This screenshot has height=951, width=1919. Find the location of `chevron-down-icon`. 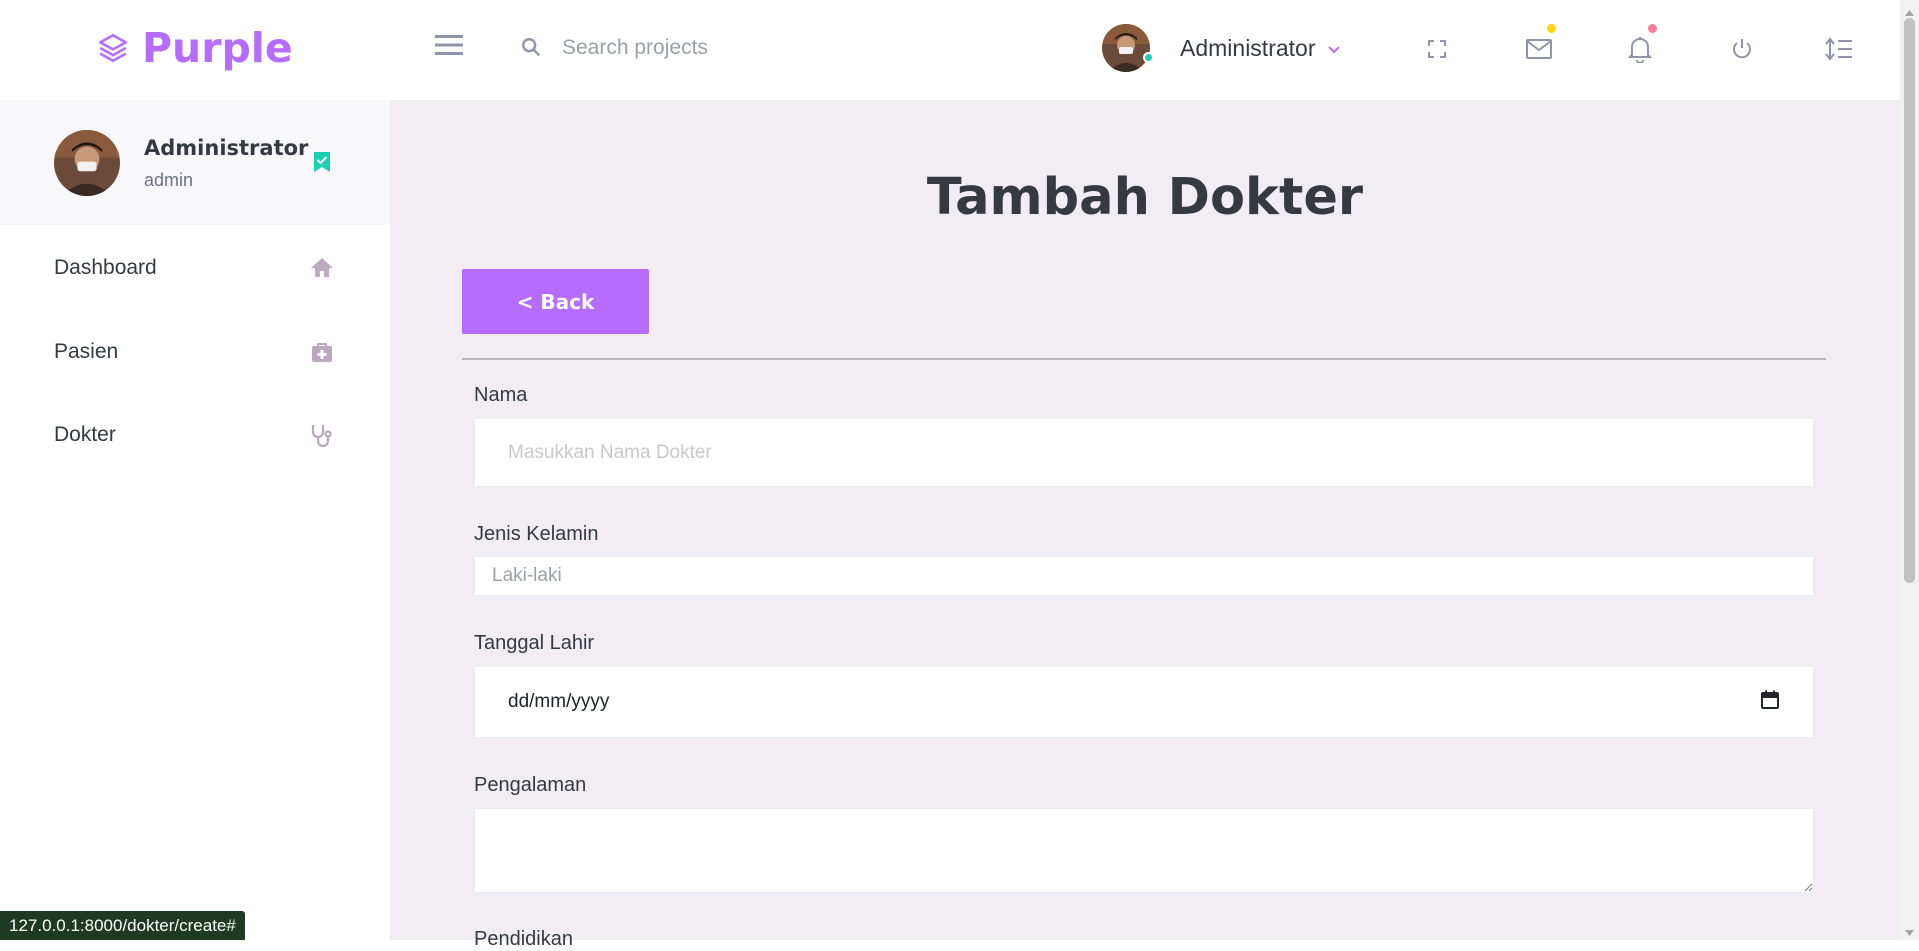

chevron-down-icon is located at coordinates (1334, 51).